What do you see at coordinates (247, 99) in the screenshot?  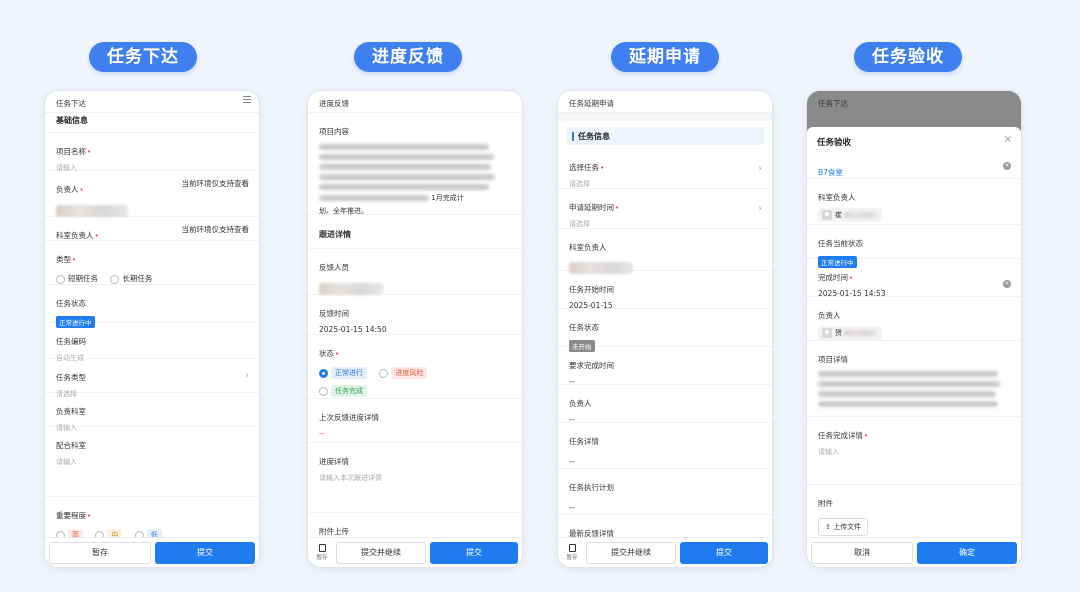 I see `menu-icon` at bounding box center [247, 99].